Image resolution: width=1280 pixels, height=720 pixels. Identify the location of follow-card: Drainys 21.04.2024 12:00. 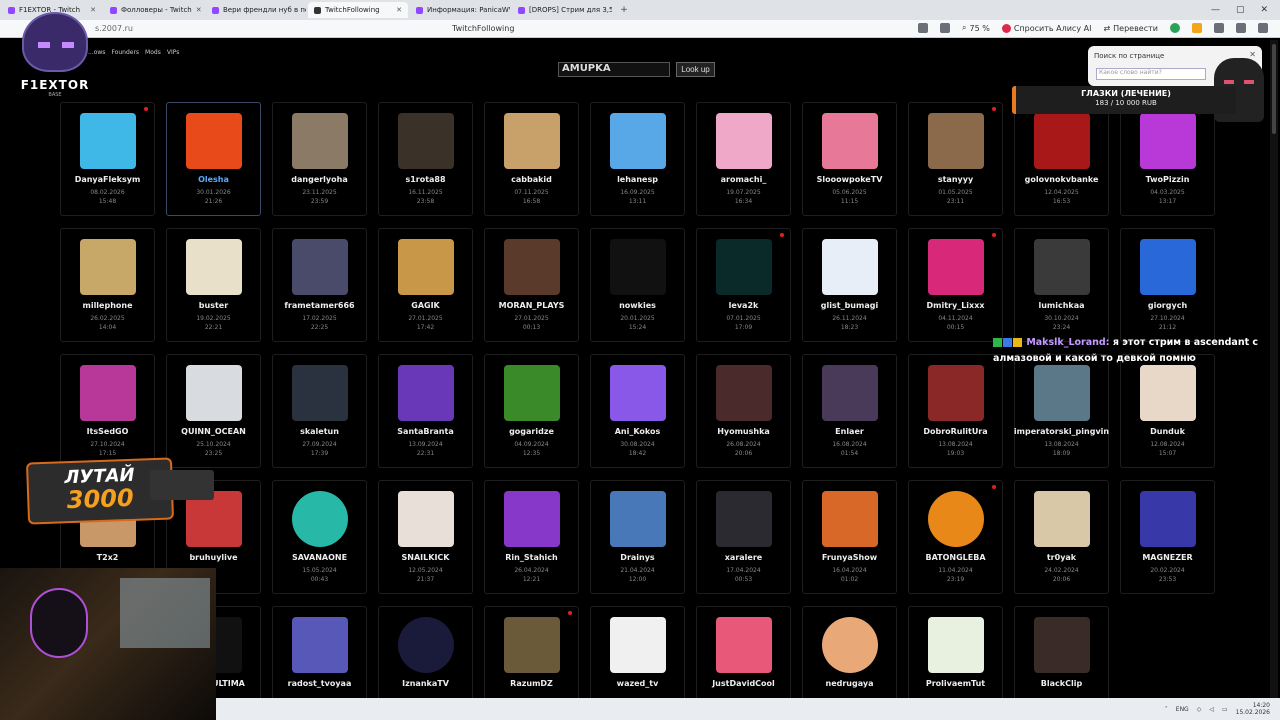
(637, 537).